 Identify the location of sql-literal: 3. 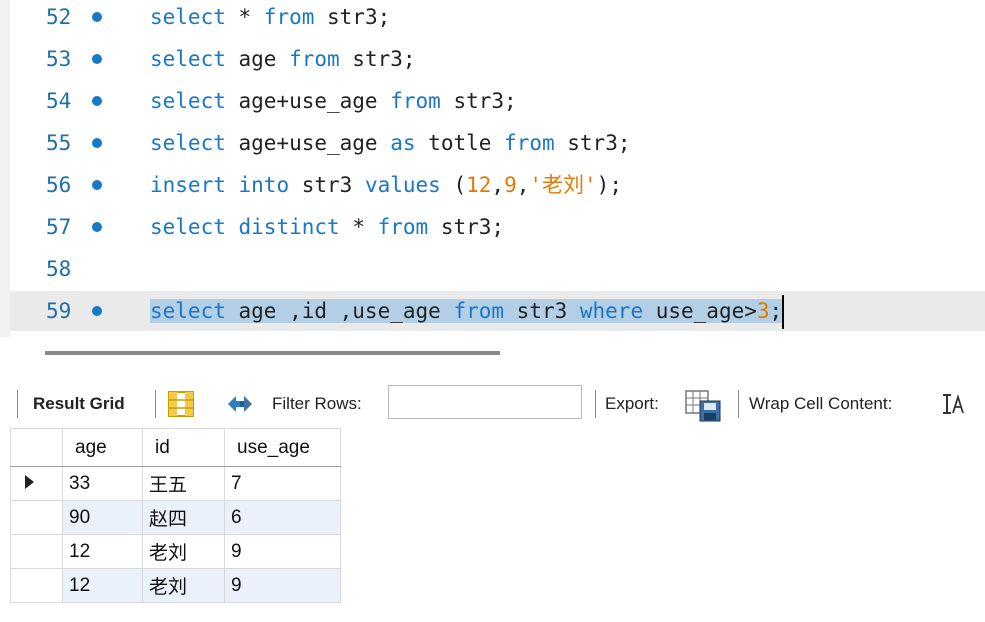
(763, 311).